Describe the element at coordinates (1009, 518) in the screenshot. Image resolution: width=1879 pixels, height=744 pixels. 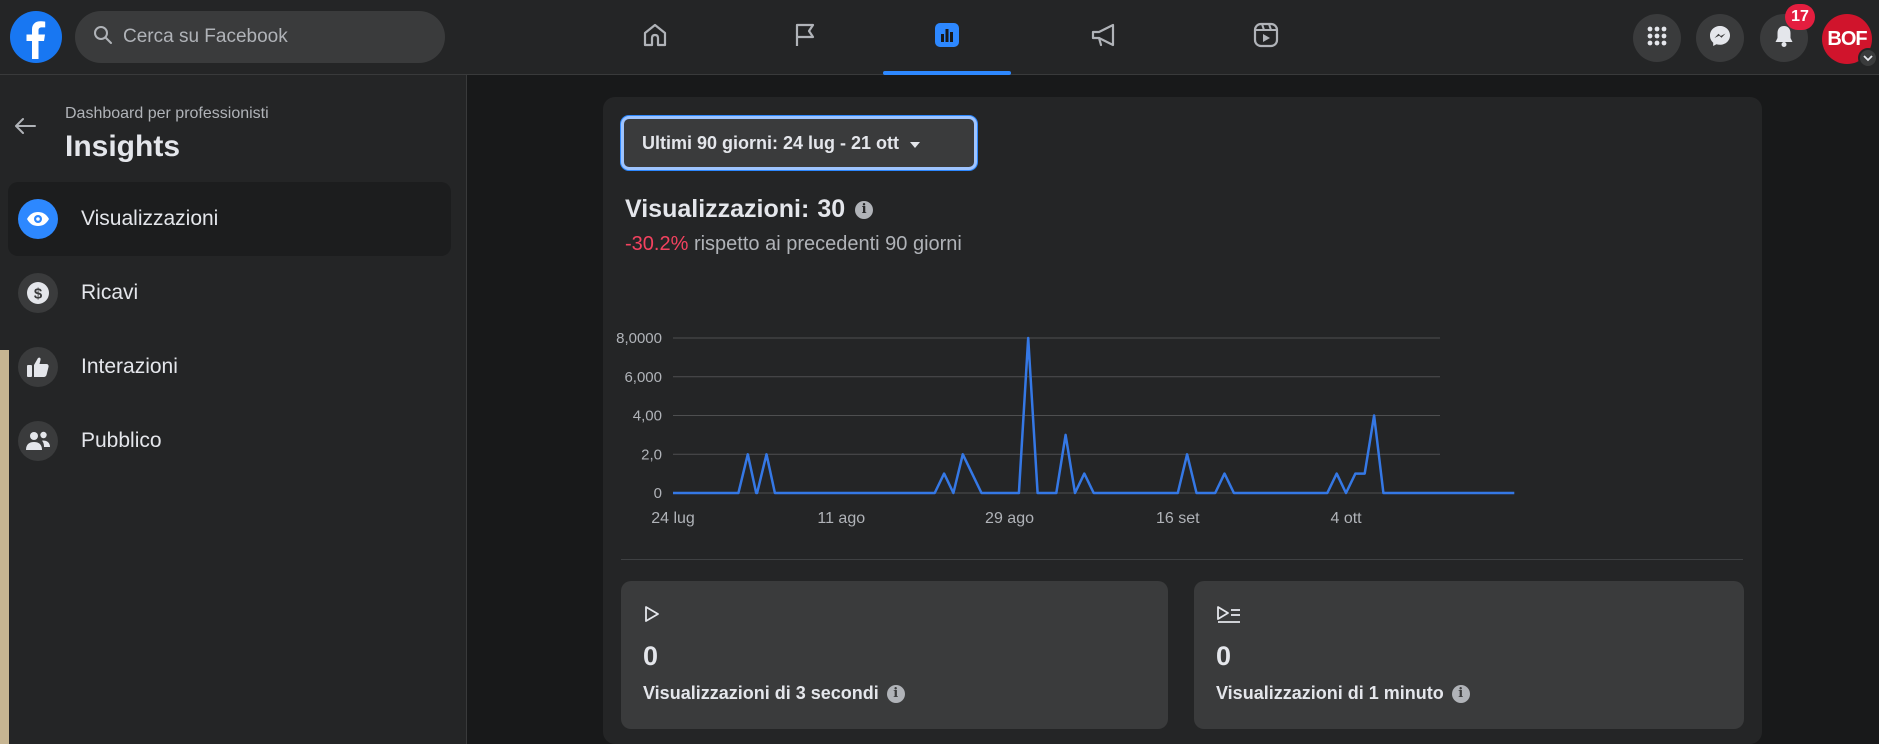
I see `x-tick-label: 29 ago` at that location.